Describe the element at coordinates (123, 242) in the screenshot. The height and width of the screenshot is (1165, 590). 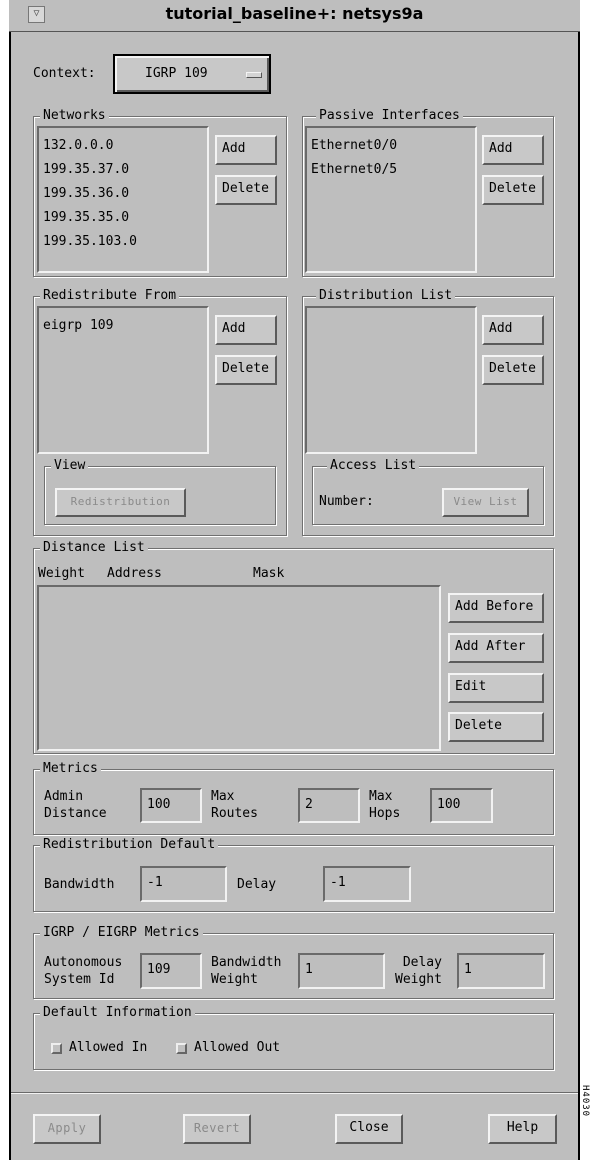
I see `list-item: 199.35.103.0` at that location.